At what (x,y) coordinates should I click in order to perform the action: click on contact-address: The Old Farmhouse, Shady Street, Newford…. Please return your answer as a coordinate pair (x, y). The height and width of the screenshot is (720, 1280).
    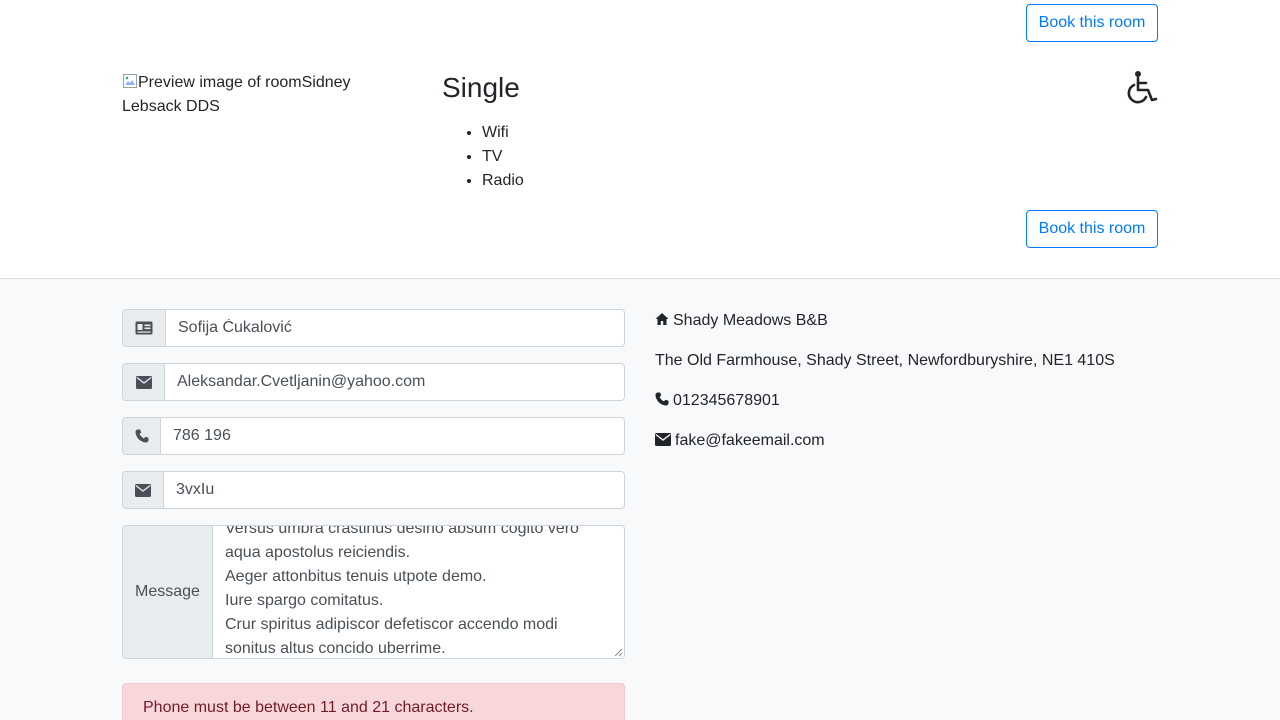
    Looking at the image, I should click on (885, 360).